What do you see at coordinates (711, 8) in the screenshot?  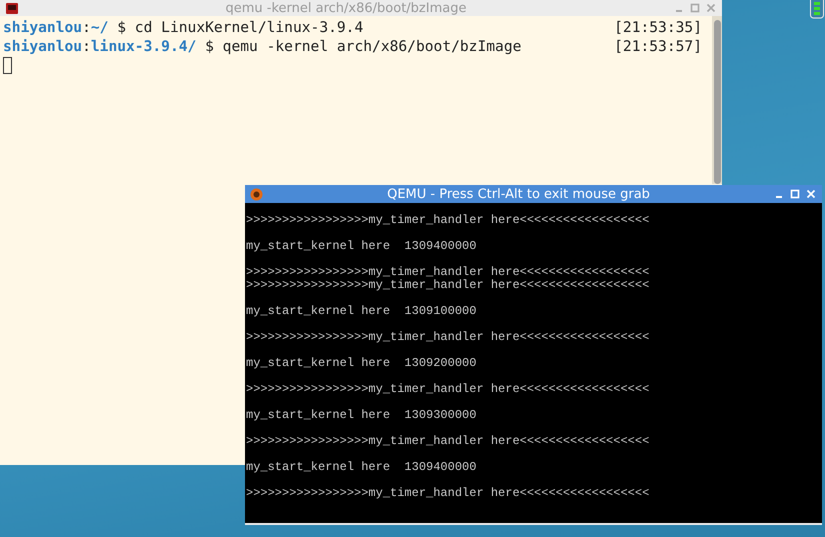 I see `close-icon` at bounding box center [711, 8].